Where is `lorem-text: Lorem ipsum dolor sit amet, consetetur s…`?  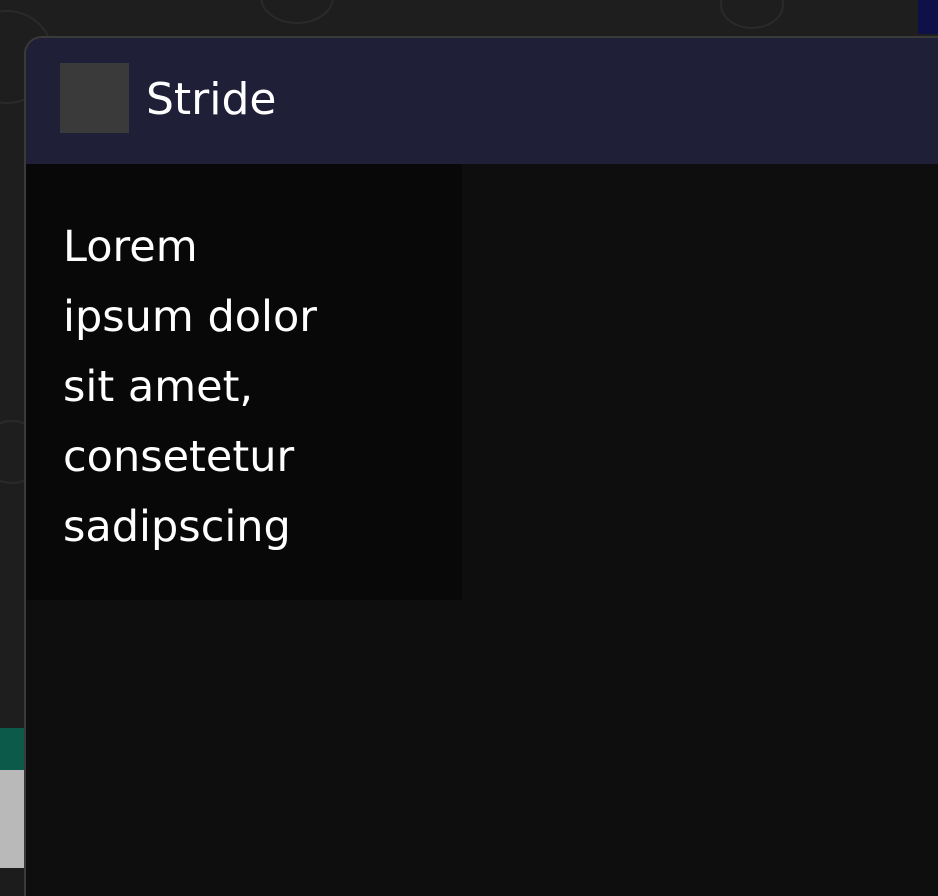
lorem-text: Lorem ipsum dolor sit amet, consetetur s… is located at coordinates (190, 387).